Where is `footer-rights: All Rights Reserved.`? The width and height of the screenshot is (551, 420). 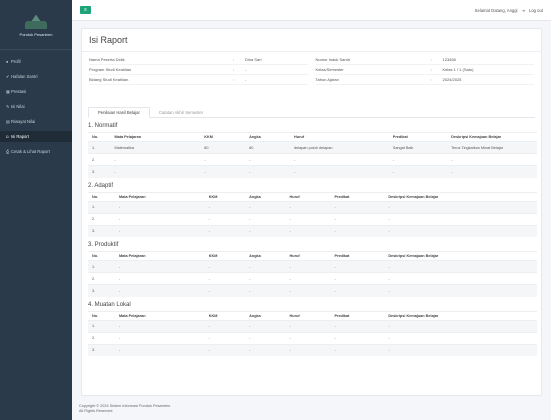
footer-rights: All Rights Reserved. is located at coordinates (96, 411).